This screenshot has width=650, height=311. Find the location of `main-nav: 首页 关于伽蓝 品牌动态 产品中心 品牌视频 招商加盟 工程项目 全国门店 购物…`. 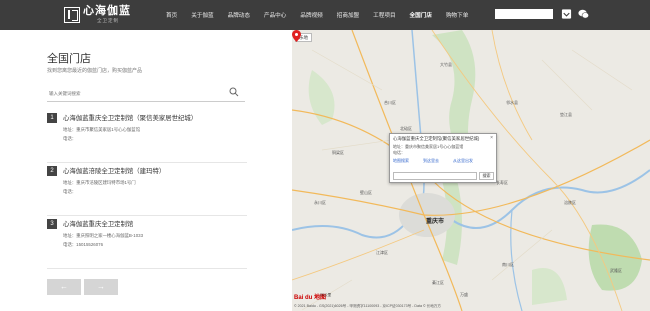

main-nav: 首页 关于伽蓝 品牌动态 产品中心 品牌视频 招商加盟 工程项目 全国门店 购物… is located at coordinates (324, 15).